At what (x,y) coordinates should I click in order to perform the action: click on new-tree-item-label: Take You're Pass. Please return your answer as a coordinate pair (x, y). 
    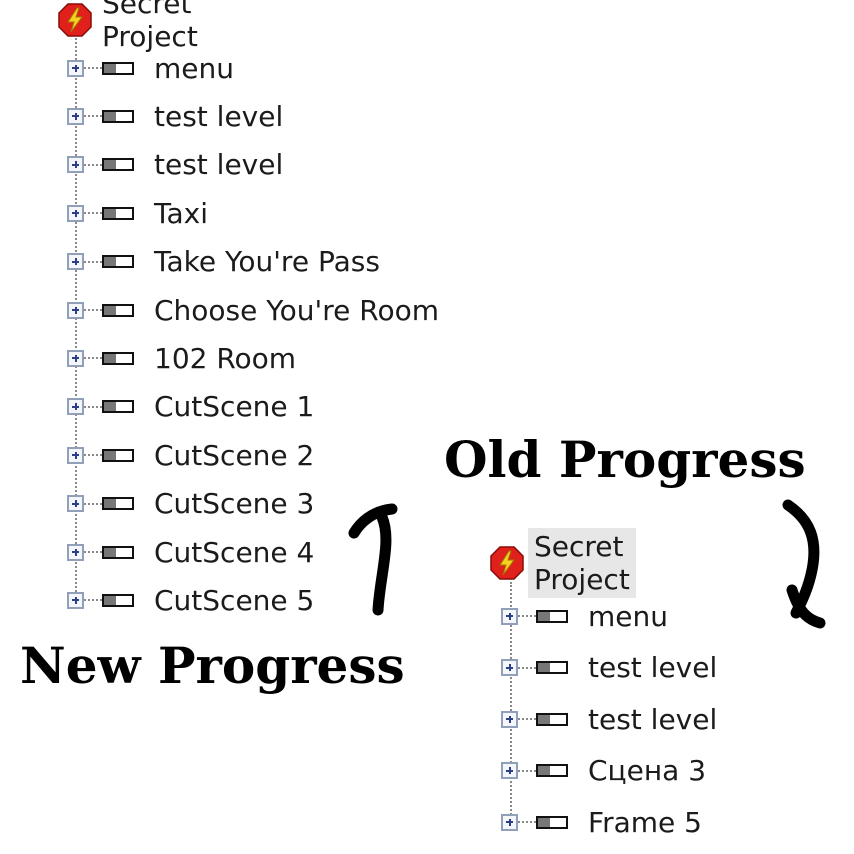
    Looking at the image, I should click on (267, 262).